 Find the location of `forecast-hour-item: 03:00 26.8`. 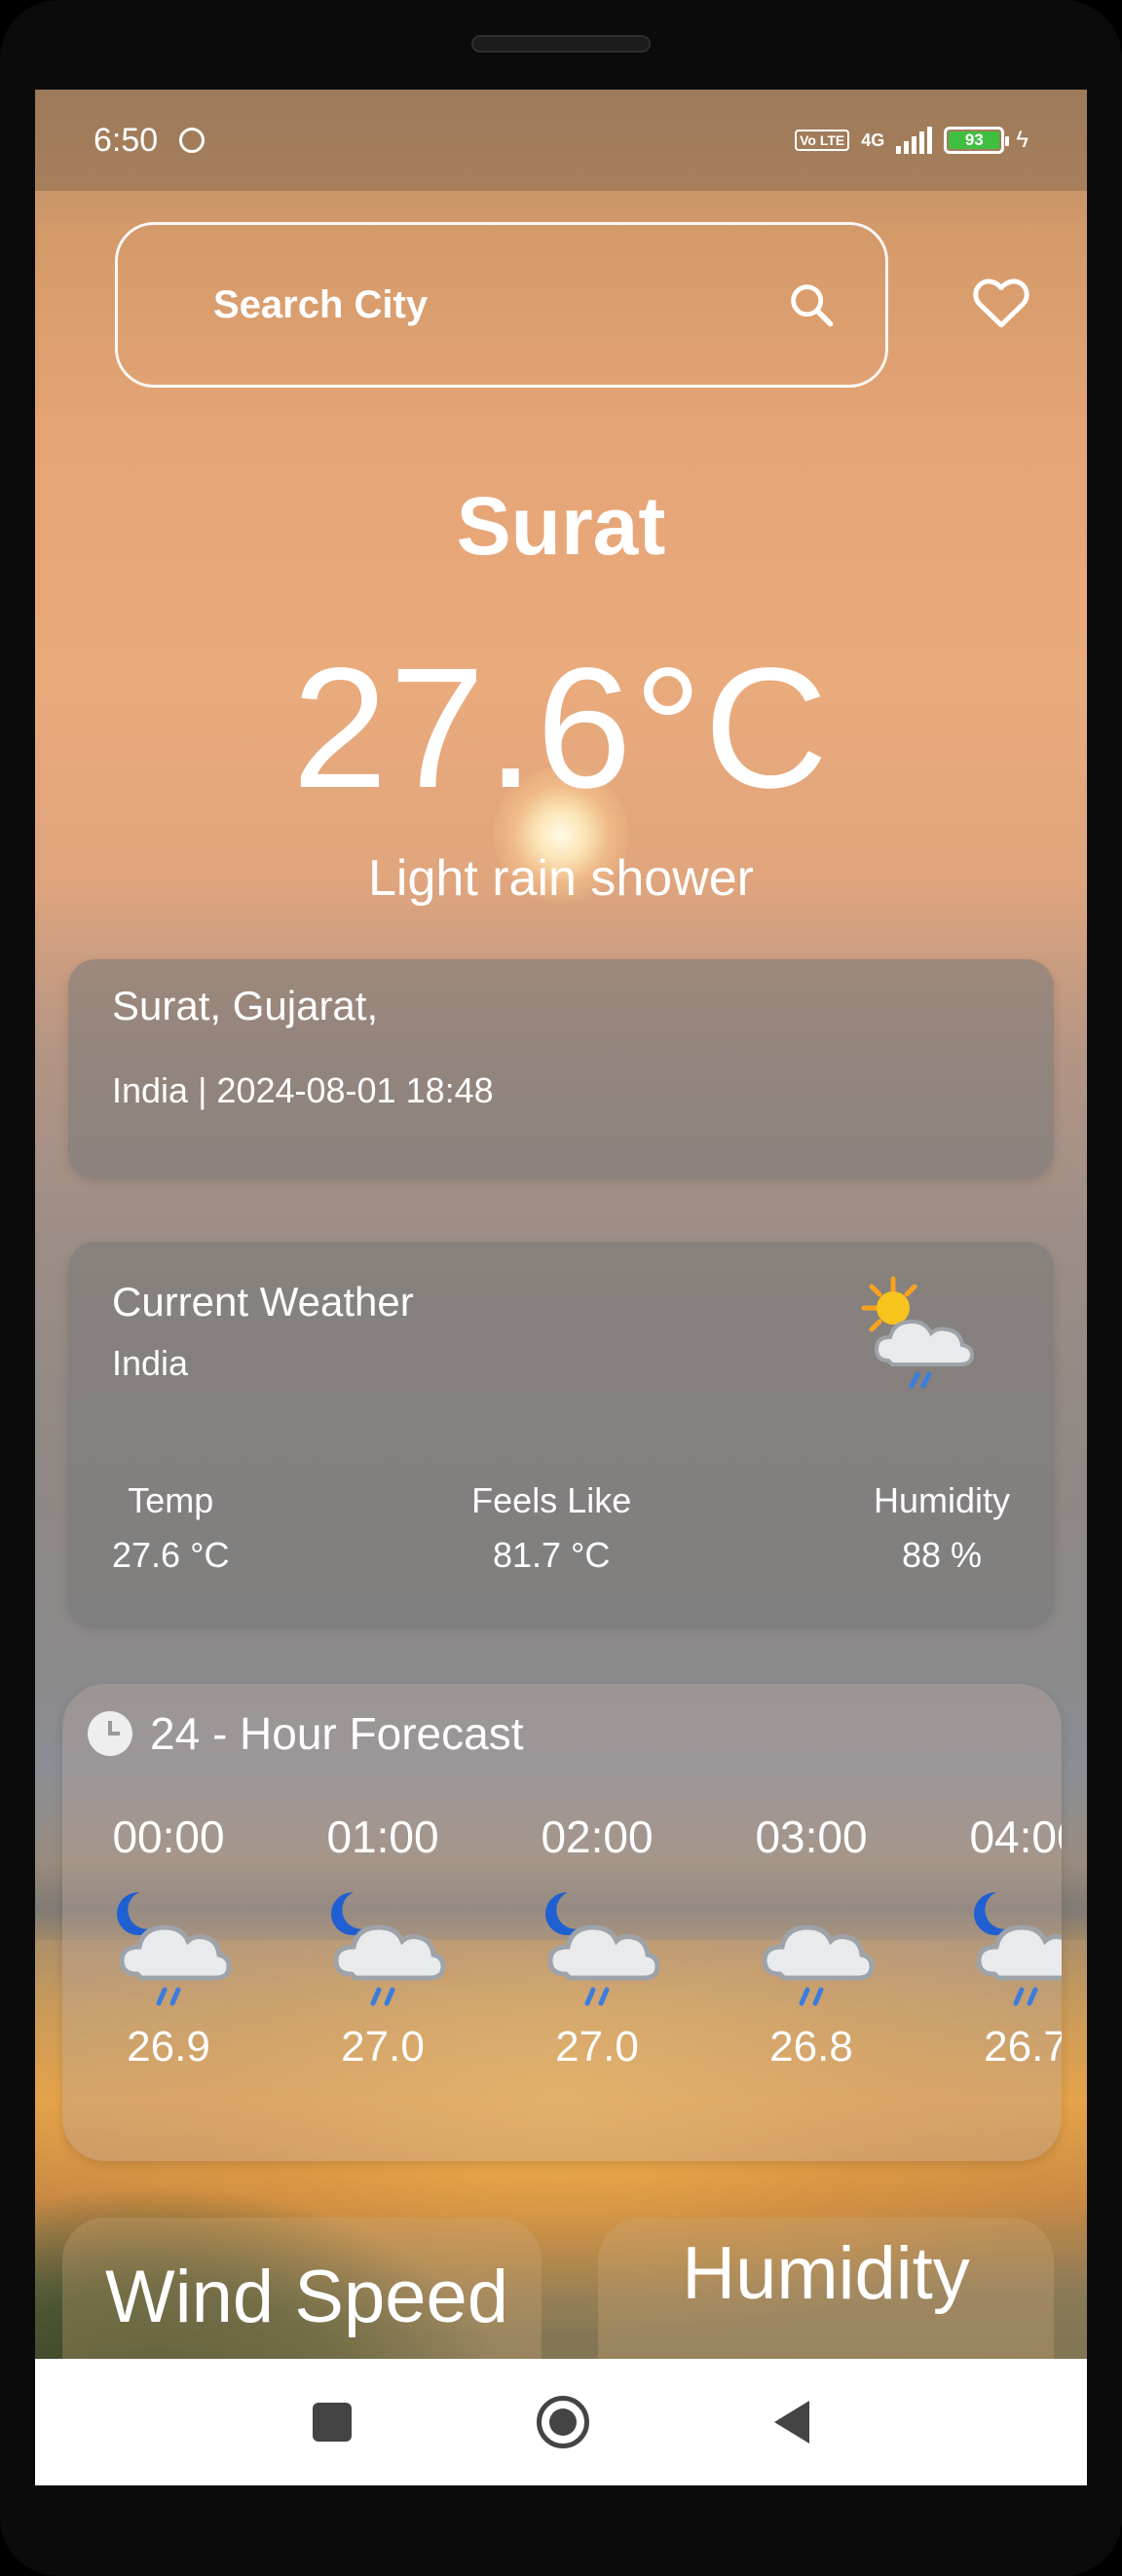

forecast-hour-item: 03:00 26.8 is located at coordinates (812, 1941).